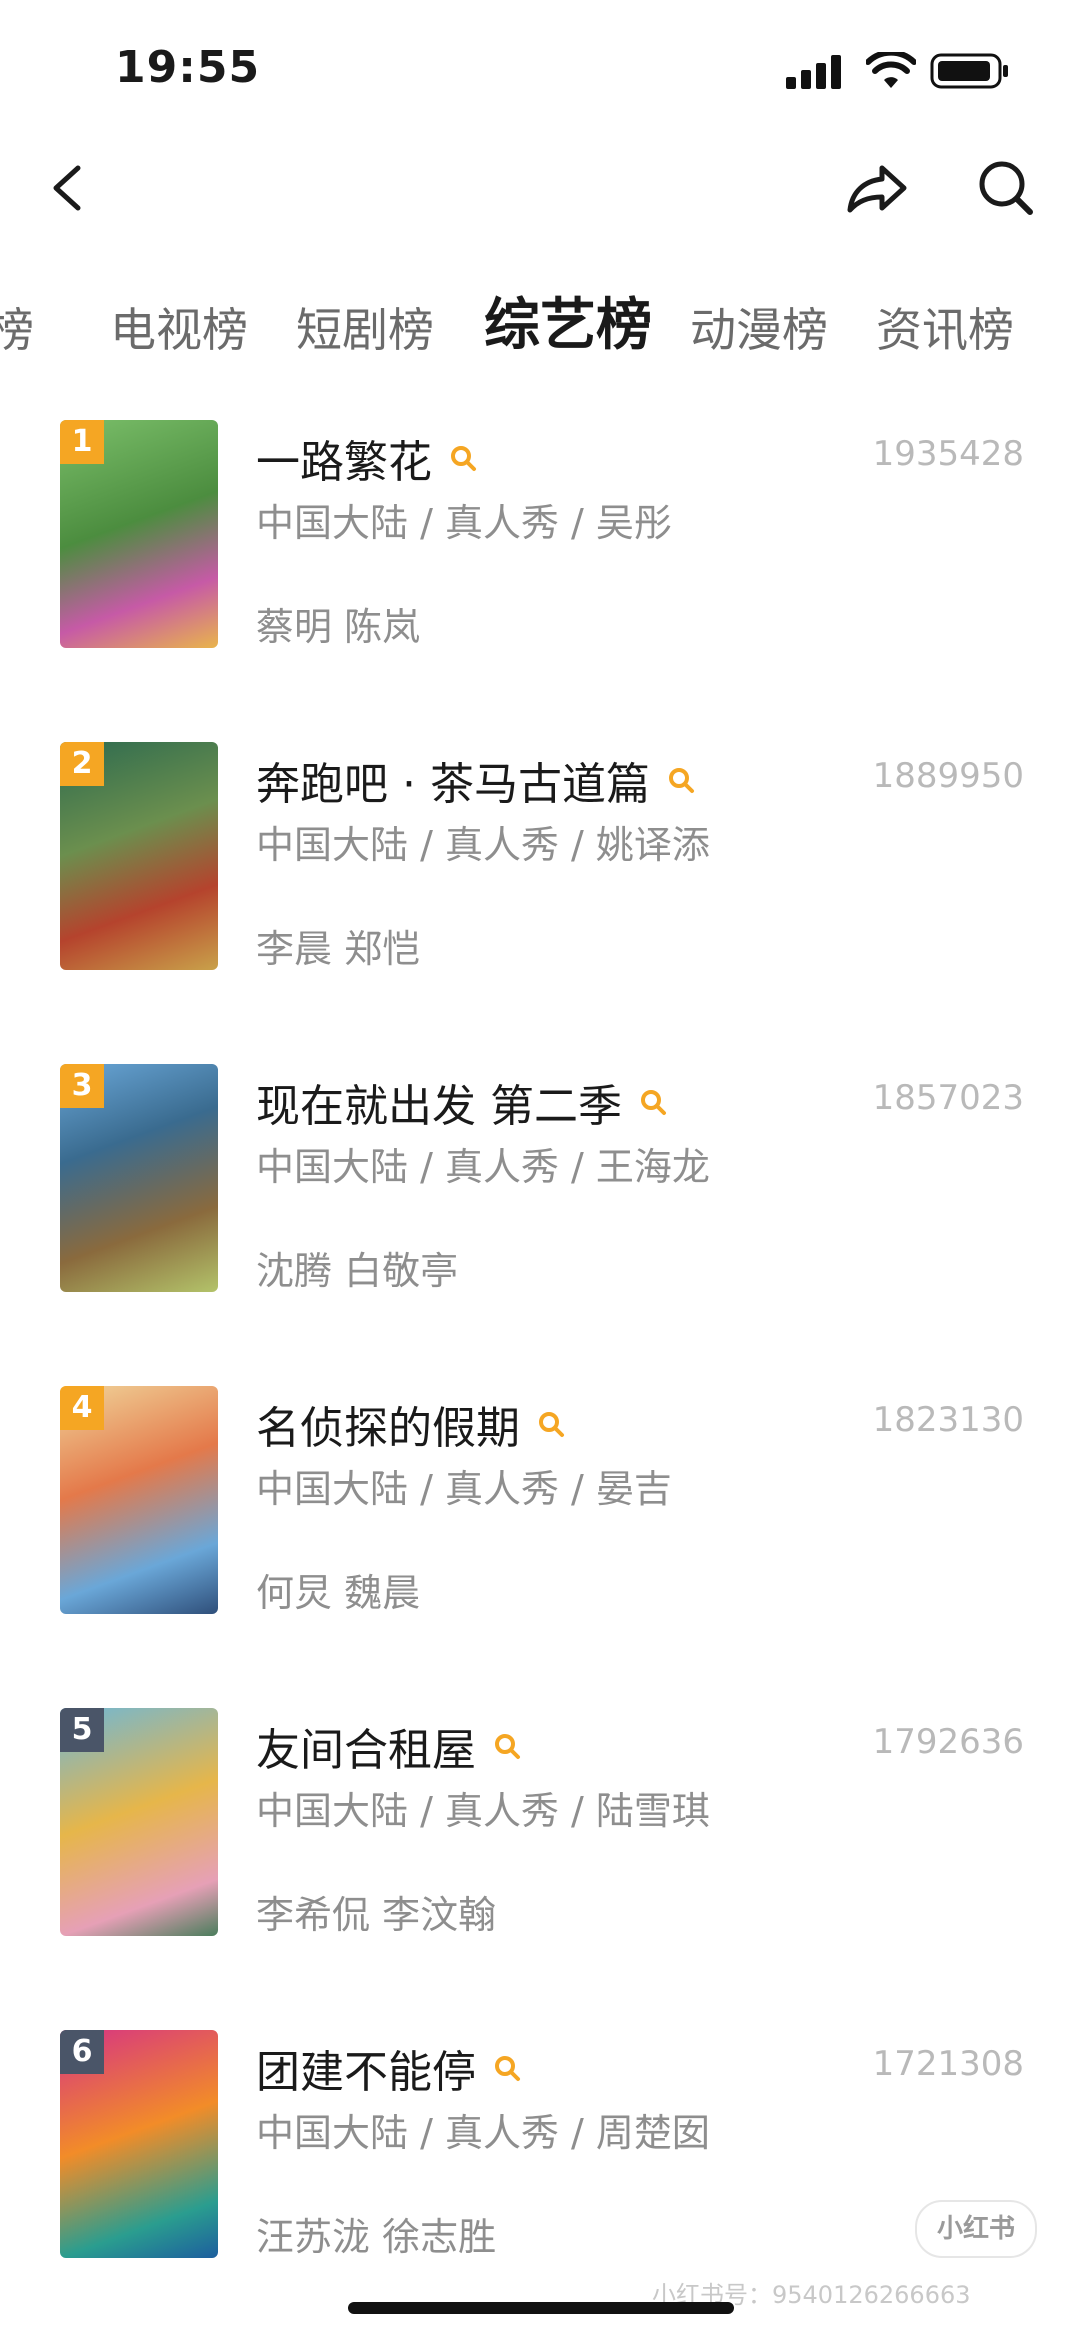  I want to click on item-cast: 汪苏泷 徐志胜, so click(376, 2237).